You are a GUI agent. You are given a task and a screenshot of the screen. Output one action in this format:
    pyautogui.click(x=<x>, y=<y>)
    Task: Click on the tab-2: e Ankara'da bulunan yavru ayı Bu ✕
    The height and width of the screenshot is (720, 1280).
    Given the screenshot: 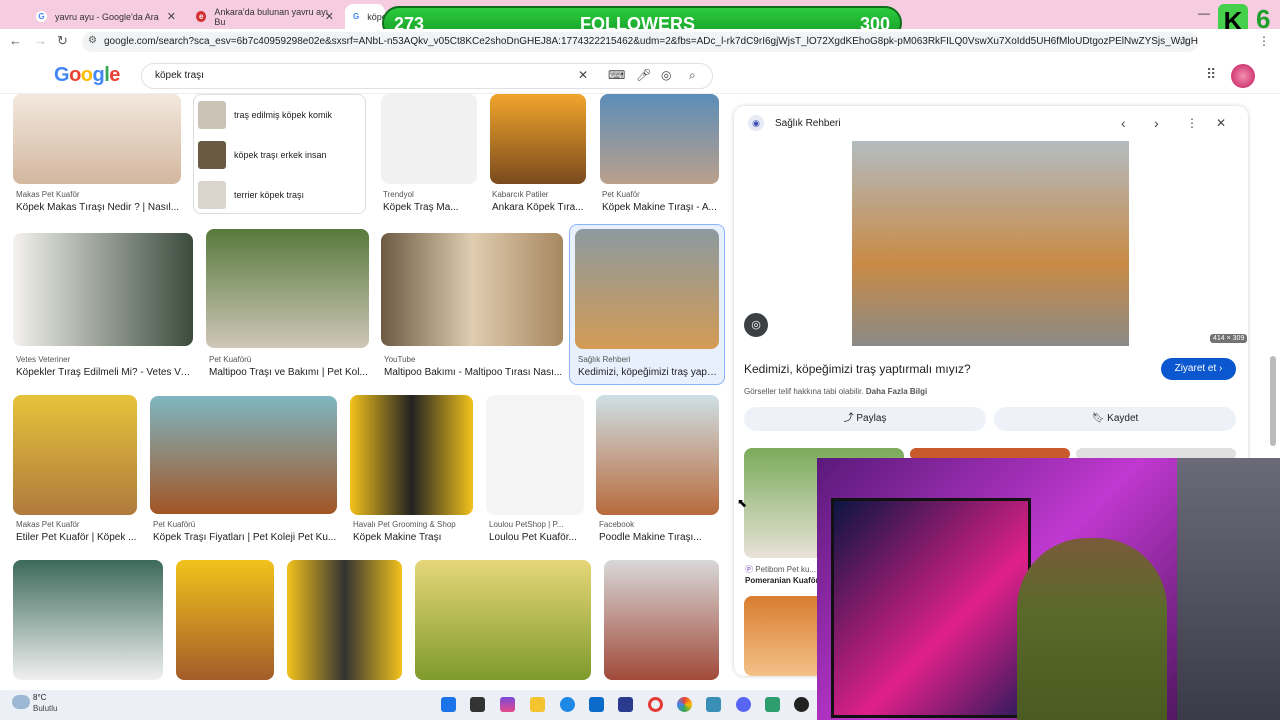 What is the action you would take?
    pyautogui.click(x=265, y=16)
    